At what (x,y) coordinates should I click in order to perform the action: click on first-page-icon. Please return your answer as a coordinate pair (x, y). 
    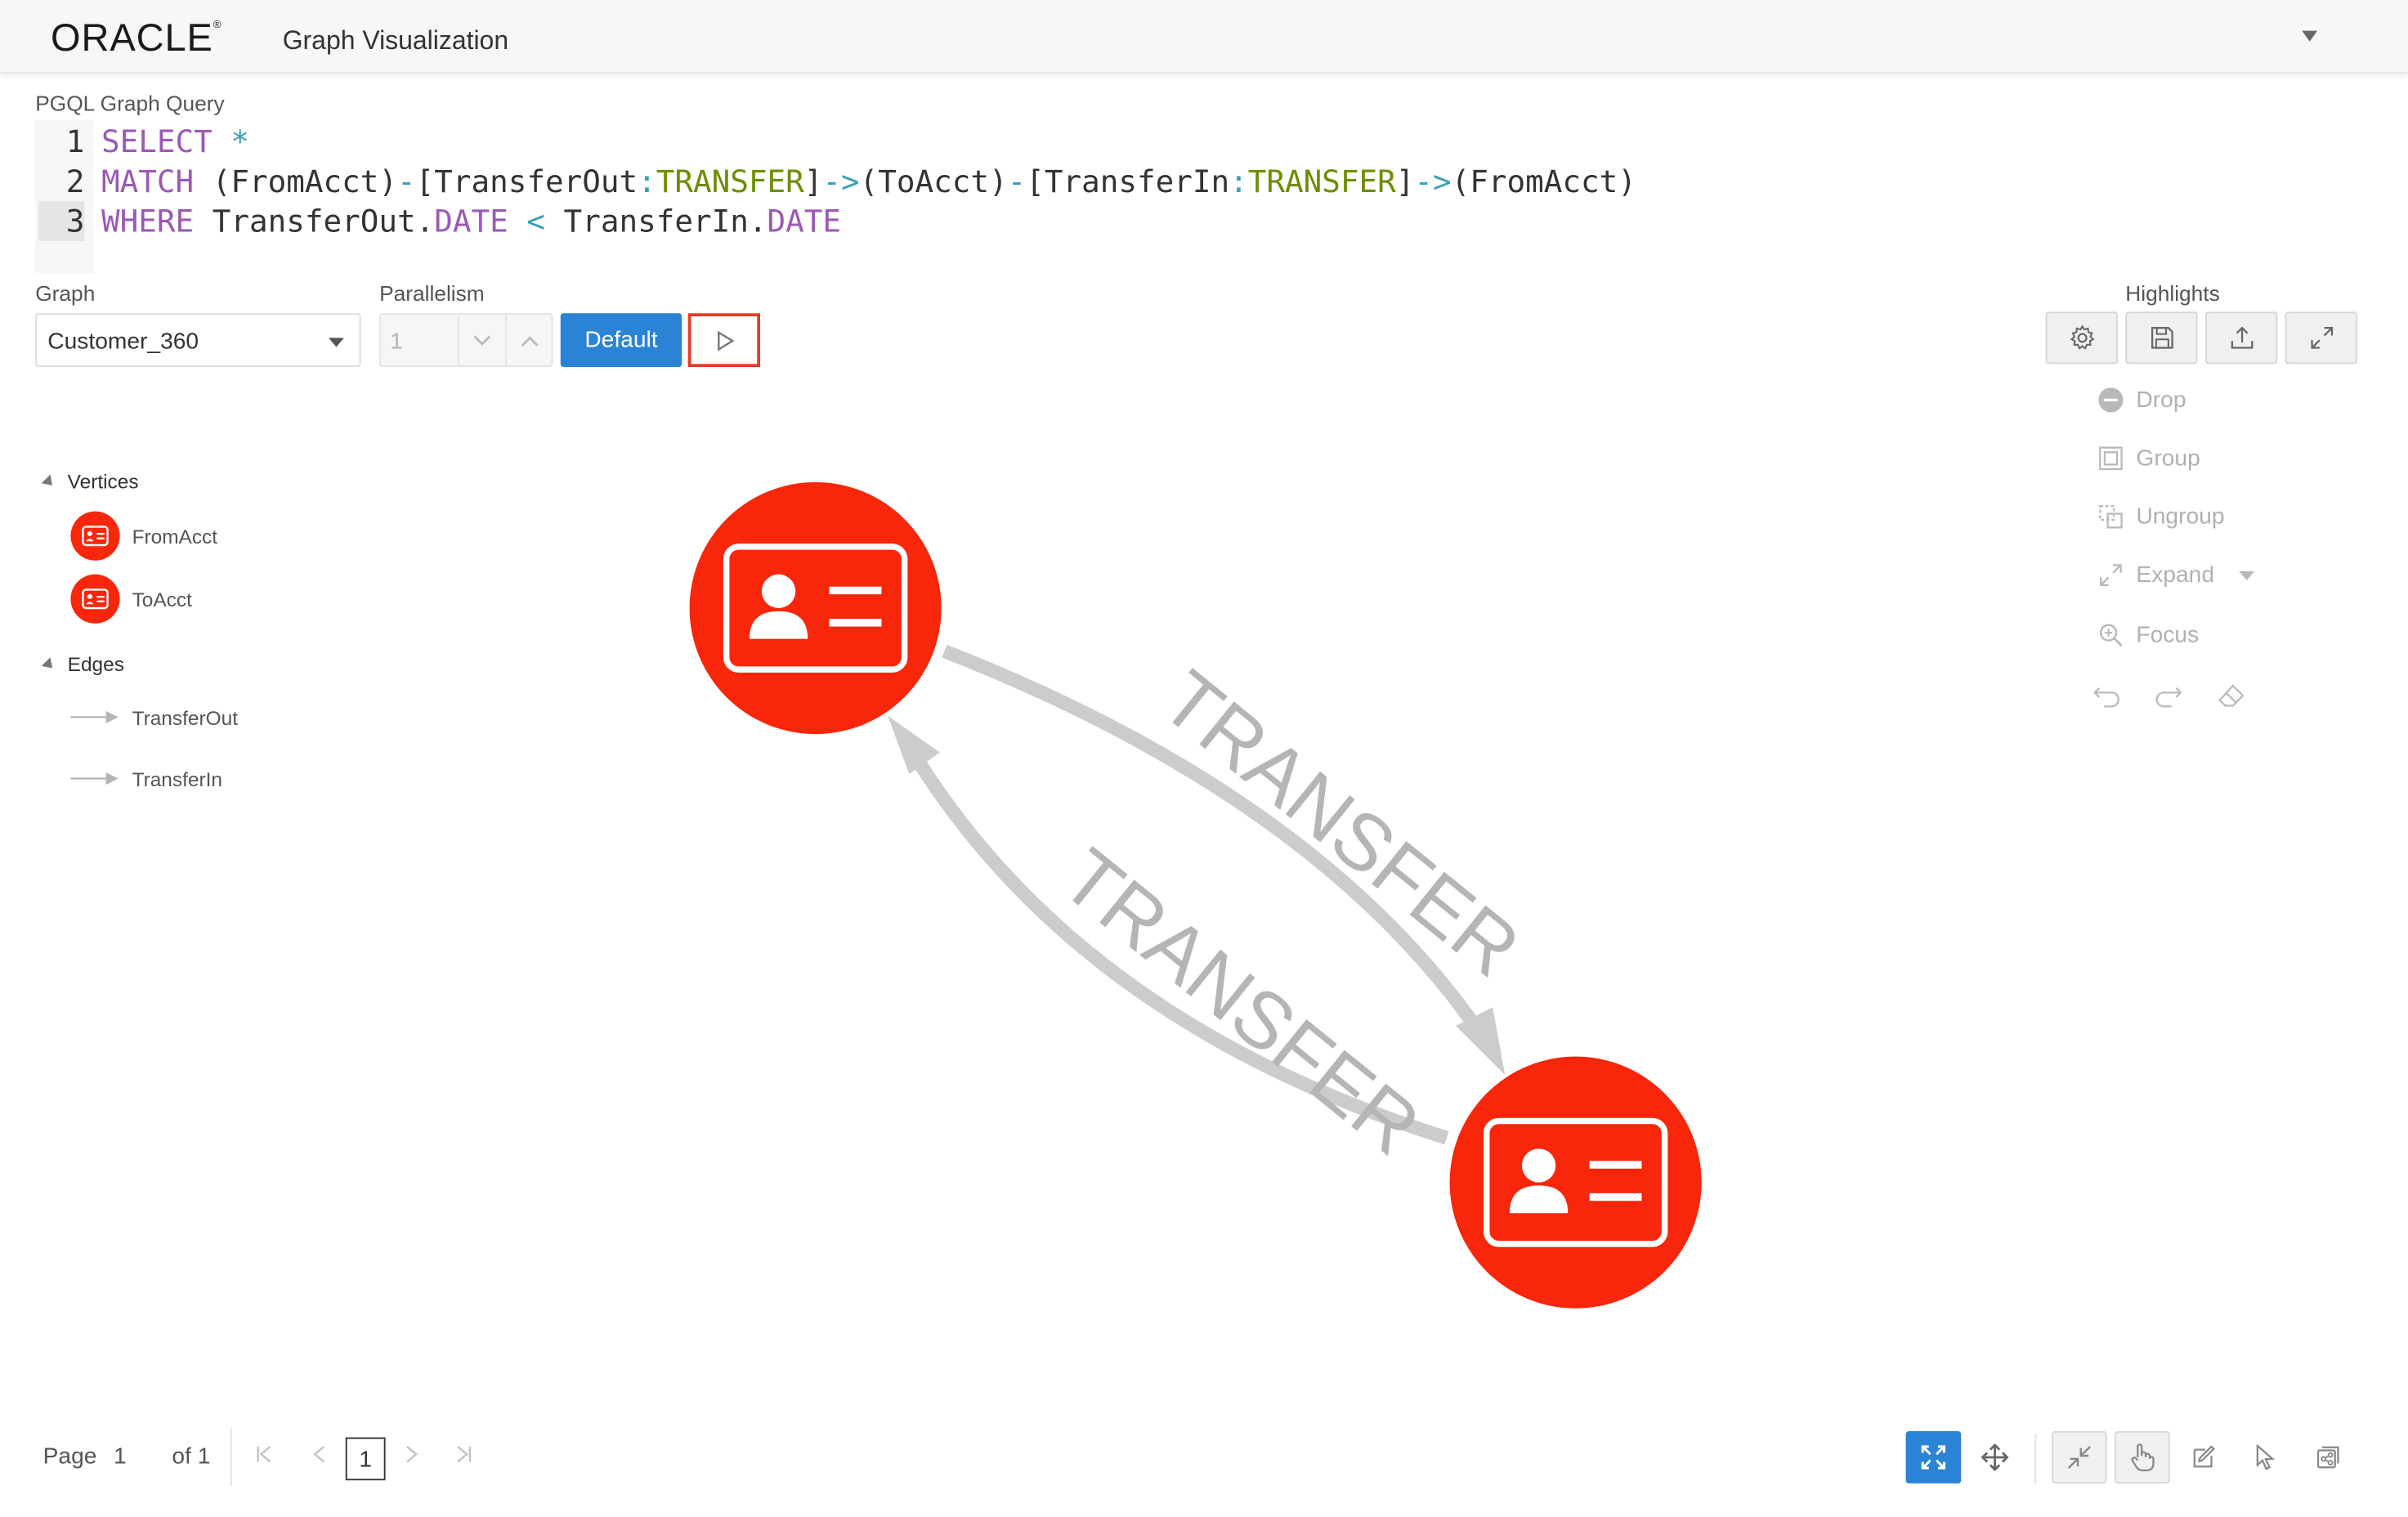
    Looking at the image, I should click on (264, 1454).